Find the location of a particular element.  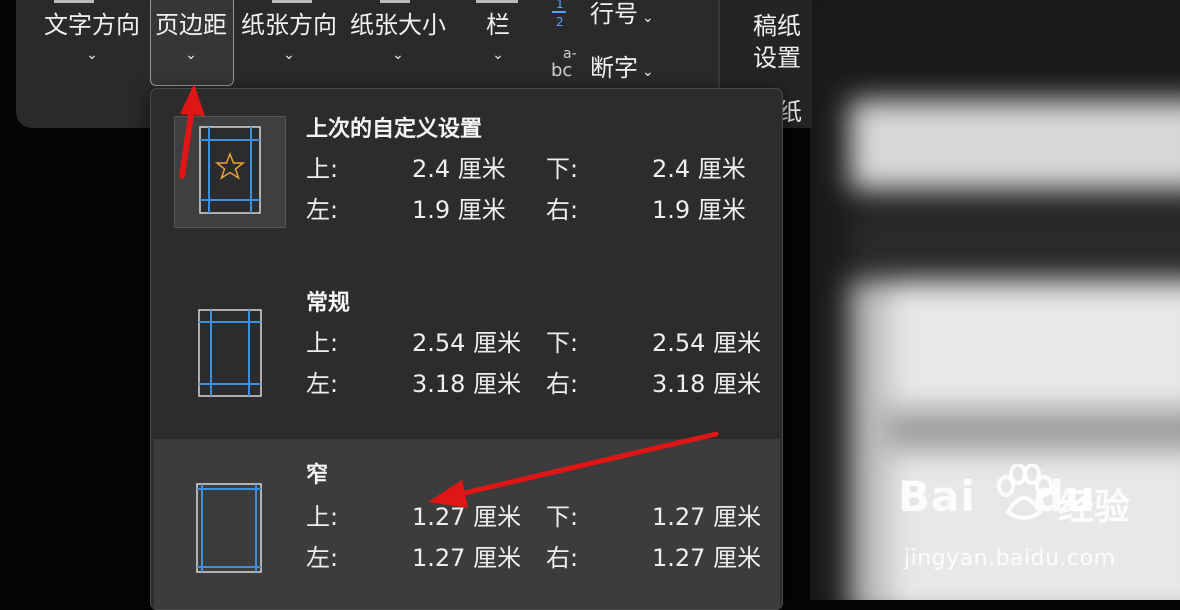

right-value: 1.9 厘米 is located at coordinates (699, 210).